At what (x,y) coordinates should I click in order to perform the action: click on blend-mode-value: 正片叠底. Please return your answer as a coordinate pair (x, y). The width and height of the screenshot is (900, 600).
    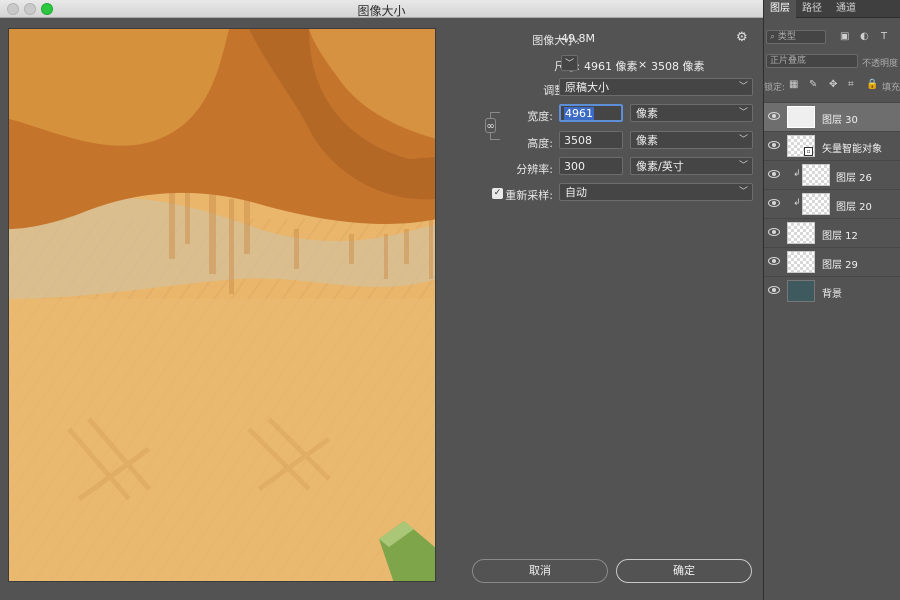
    Looking at the image, I should click on (788, 61).